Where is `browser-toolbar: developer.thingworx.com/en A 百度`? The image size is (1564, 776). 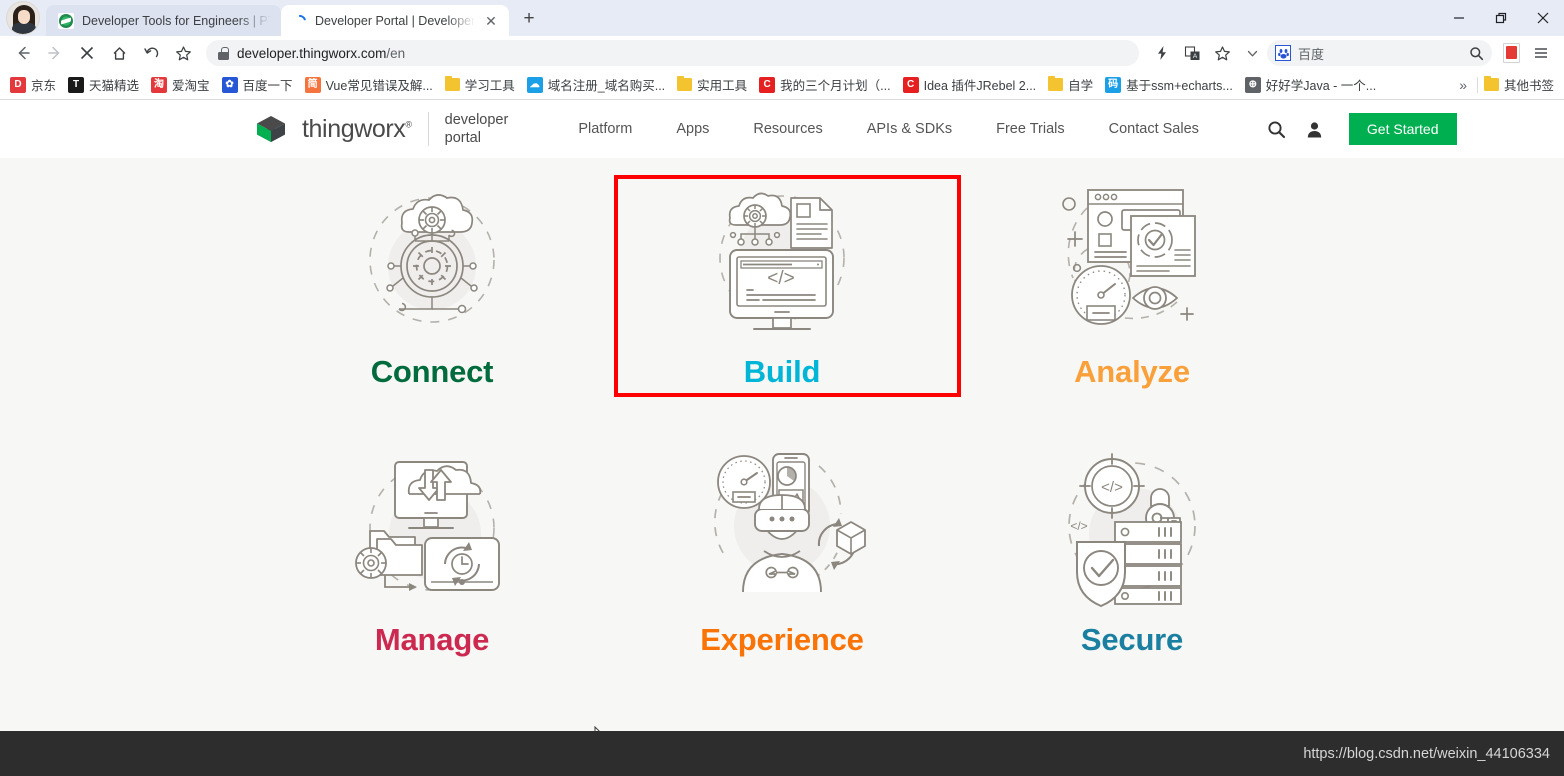 browser-toolbar: developer.thingworx.com/en A 百度 is located at coordinates (782, 53).